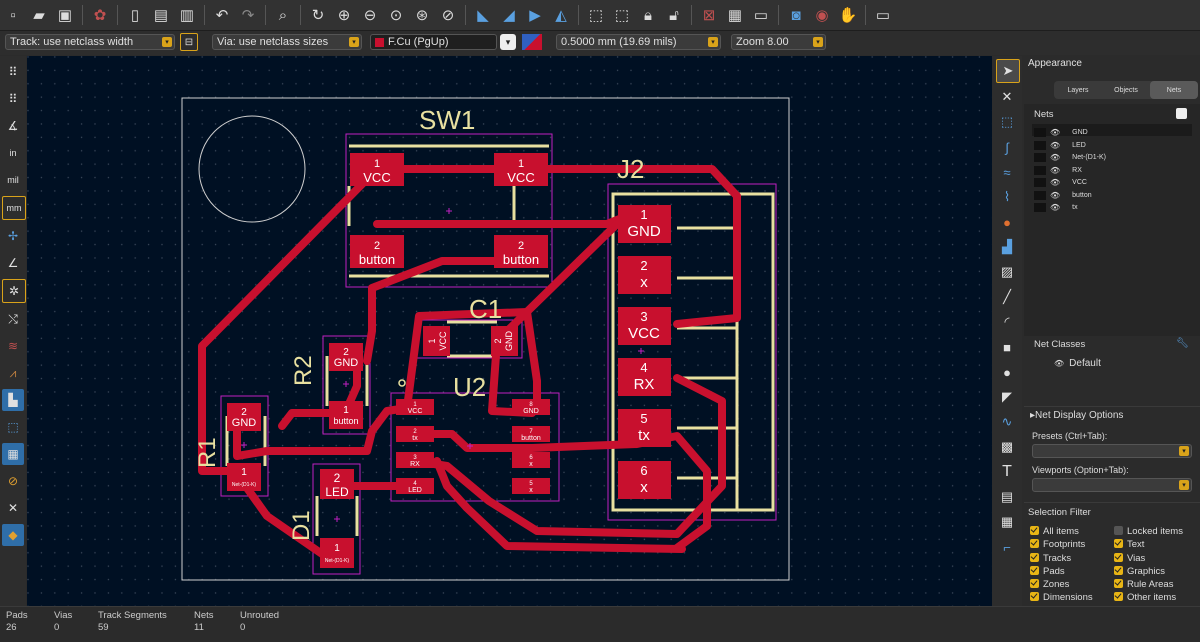  What do you see at coordinates (1007, 397) in the screenshot?
I see `draw-polygon-icon: ◤` at bounding box center [1007, 397].